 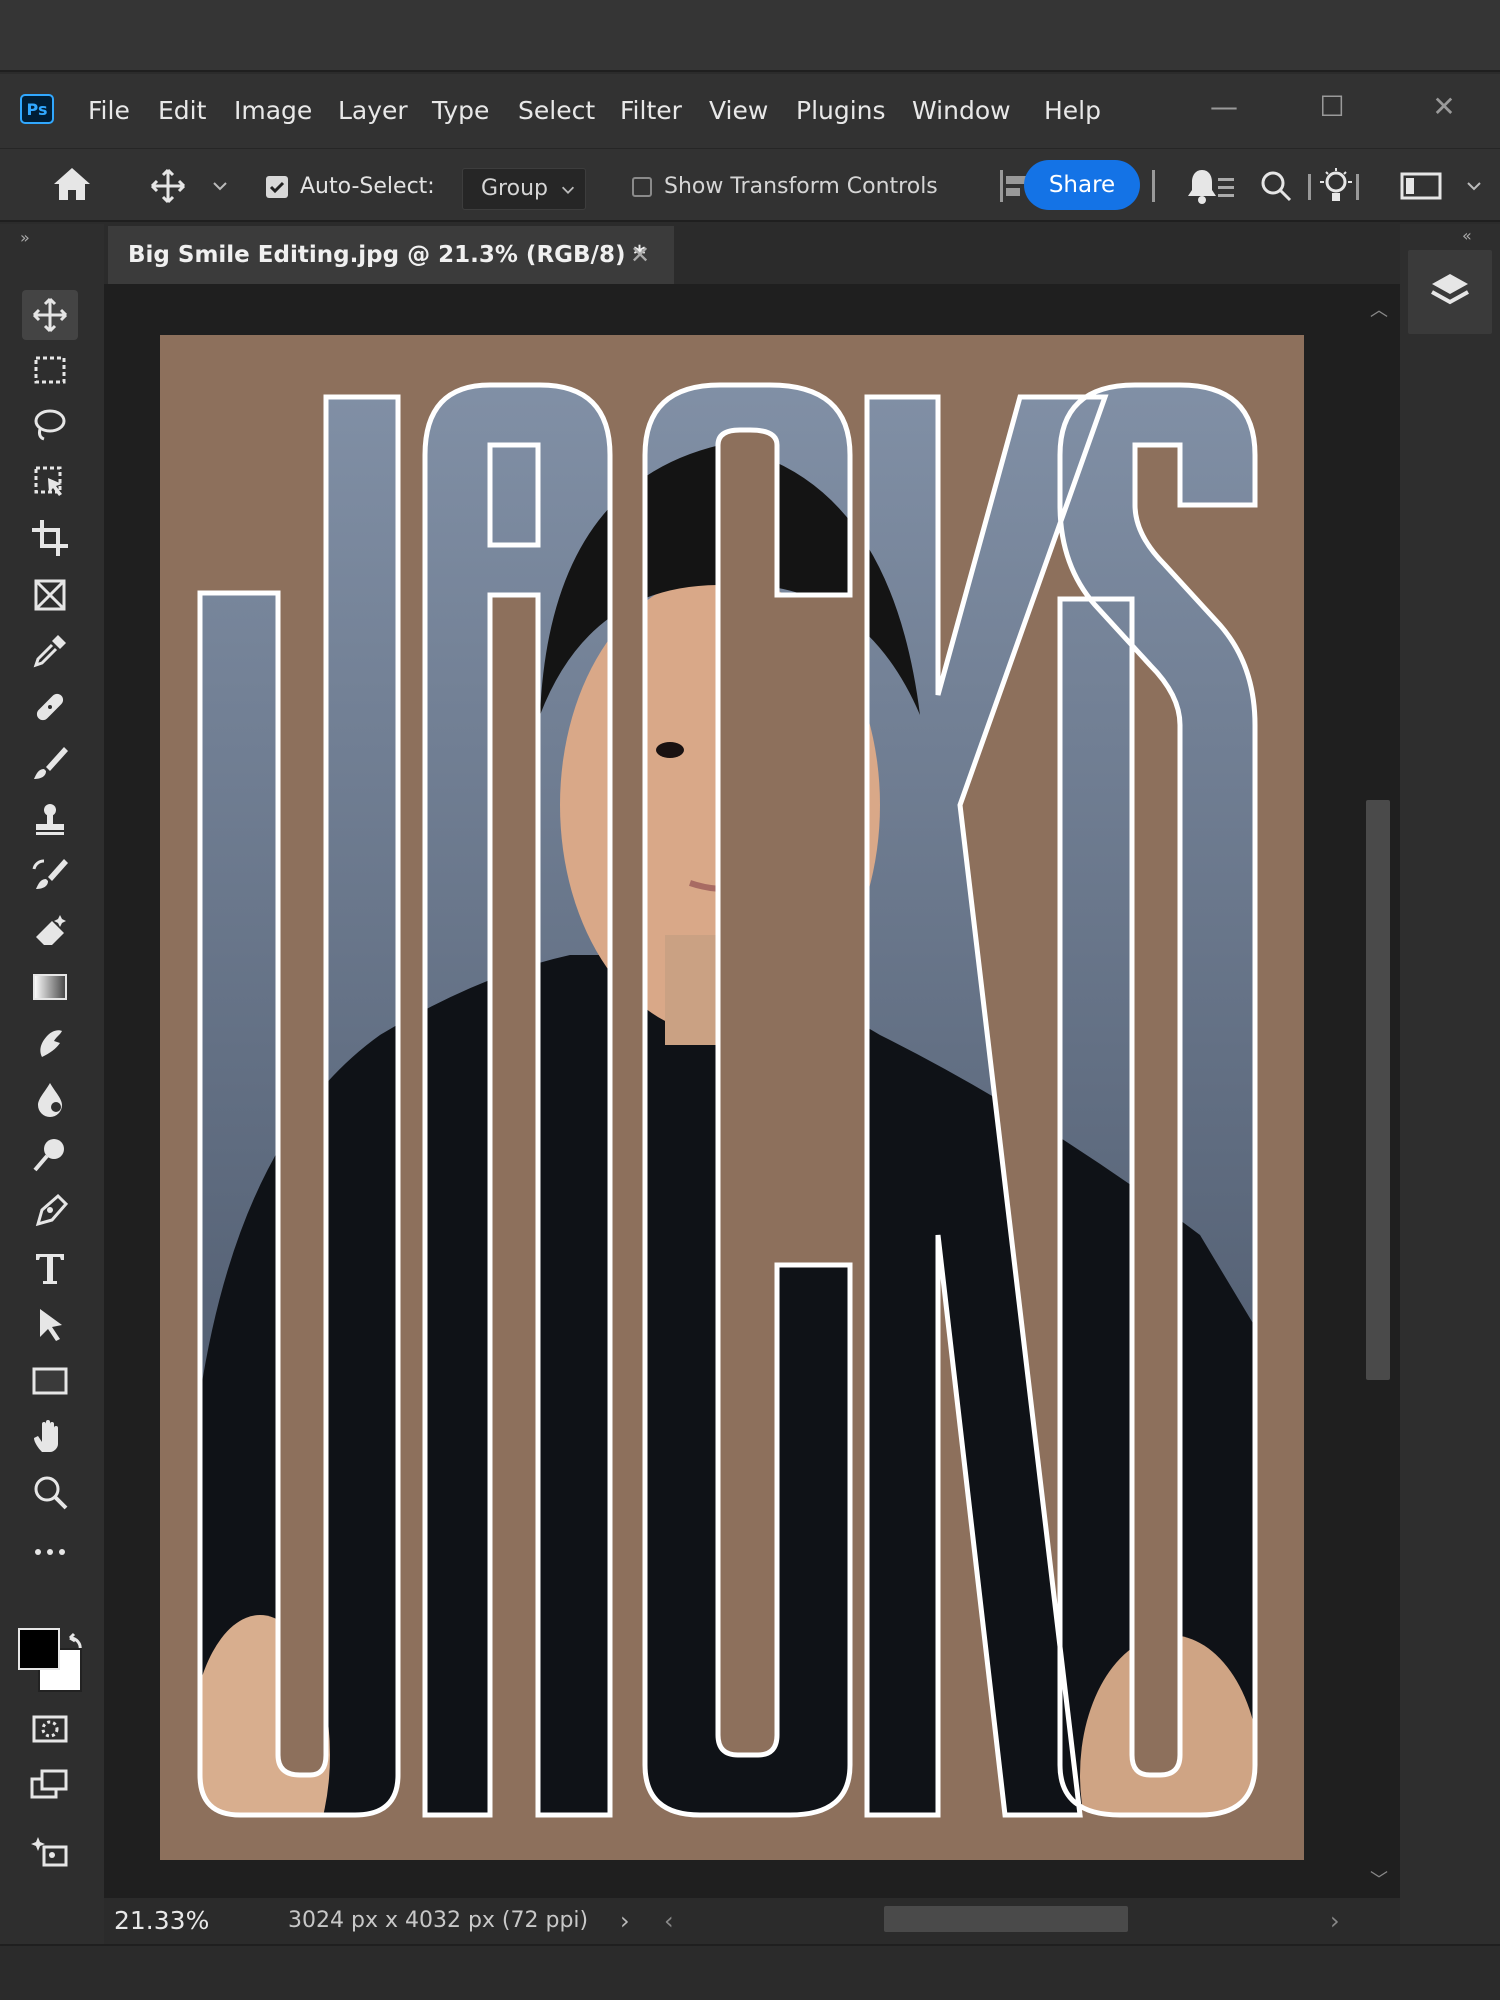 I want to click on screen-mode-icon, so click(x=50, y=1785).